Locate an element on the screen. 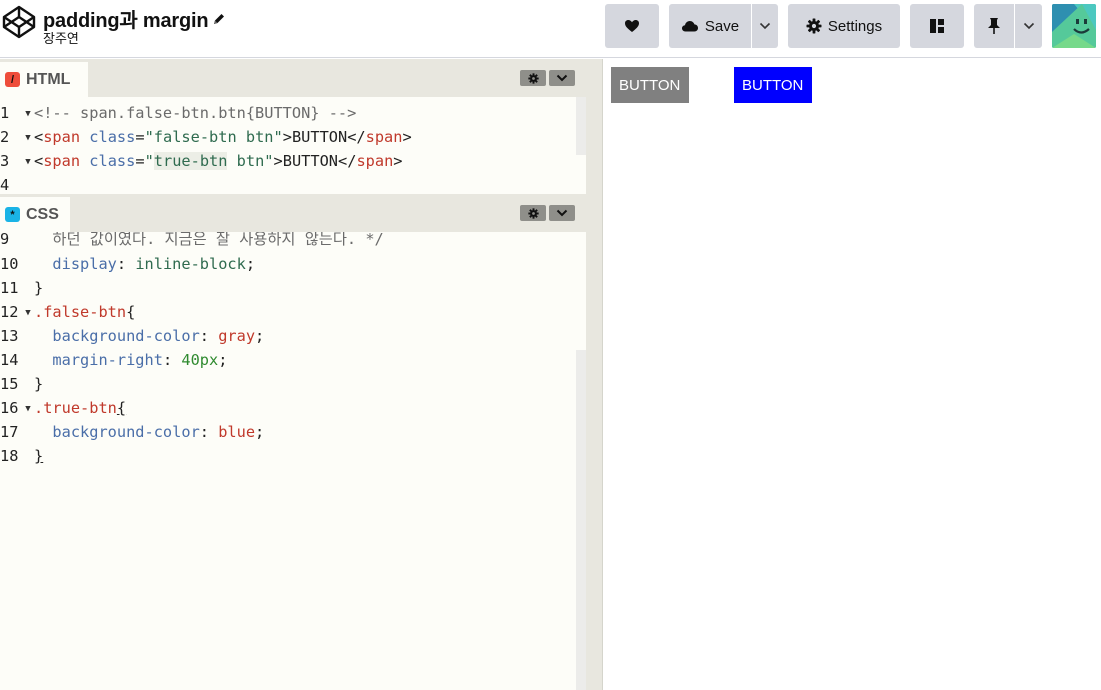 The image size is (1101, 690). top-header: padding과 margin 장주연 Save Settings is located at coordinates (550, 29).